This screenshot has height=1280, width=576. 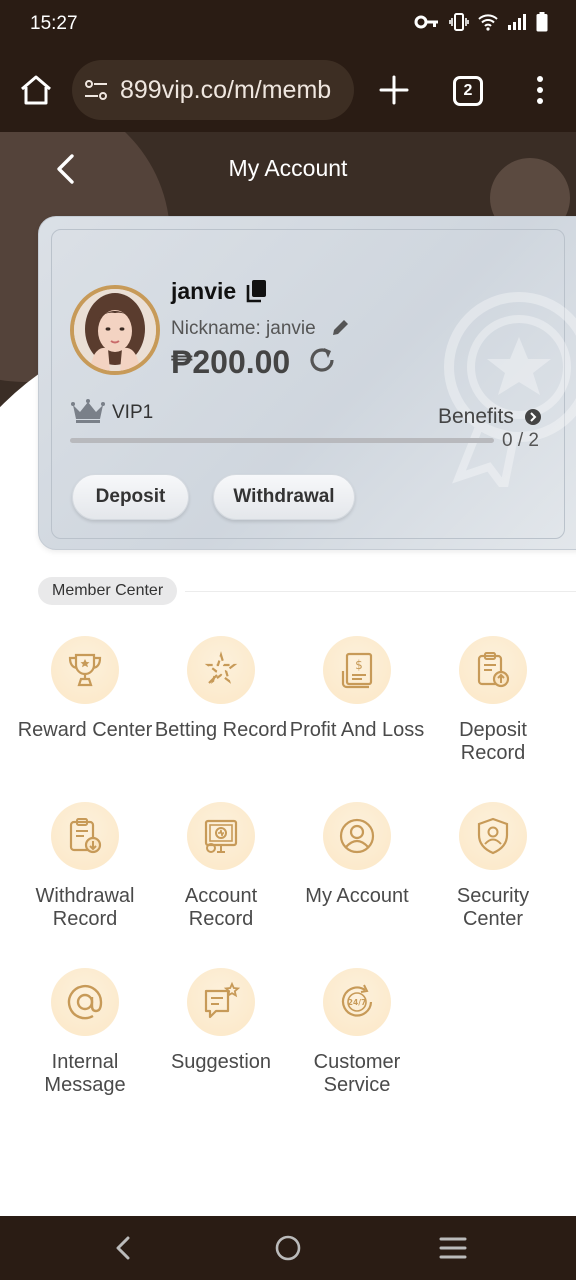 I want to click on plus-icon, so click(x=394, y=90).